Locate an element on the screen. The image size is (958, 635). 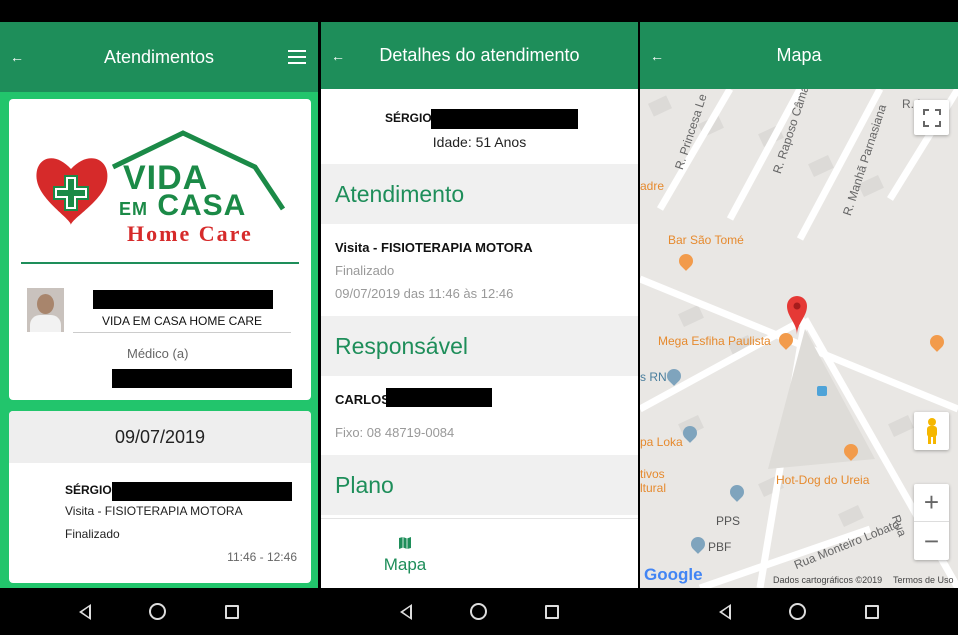
visit-datetime: 09/07/2019 das 11:46 às 12:46 is located at coordinates (424, 293).